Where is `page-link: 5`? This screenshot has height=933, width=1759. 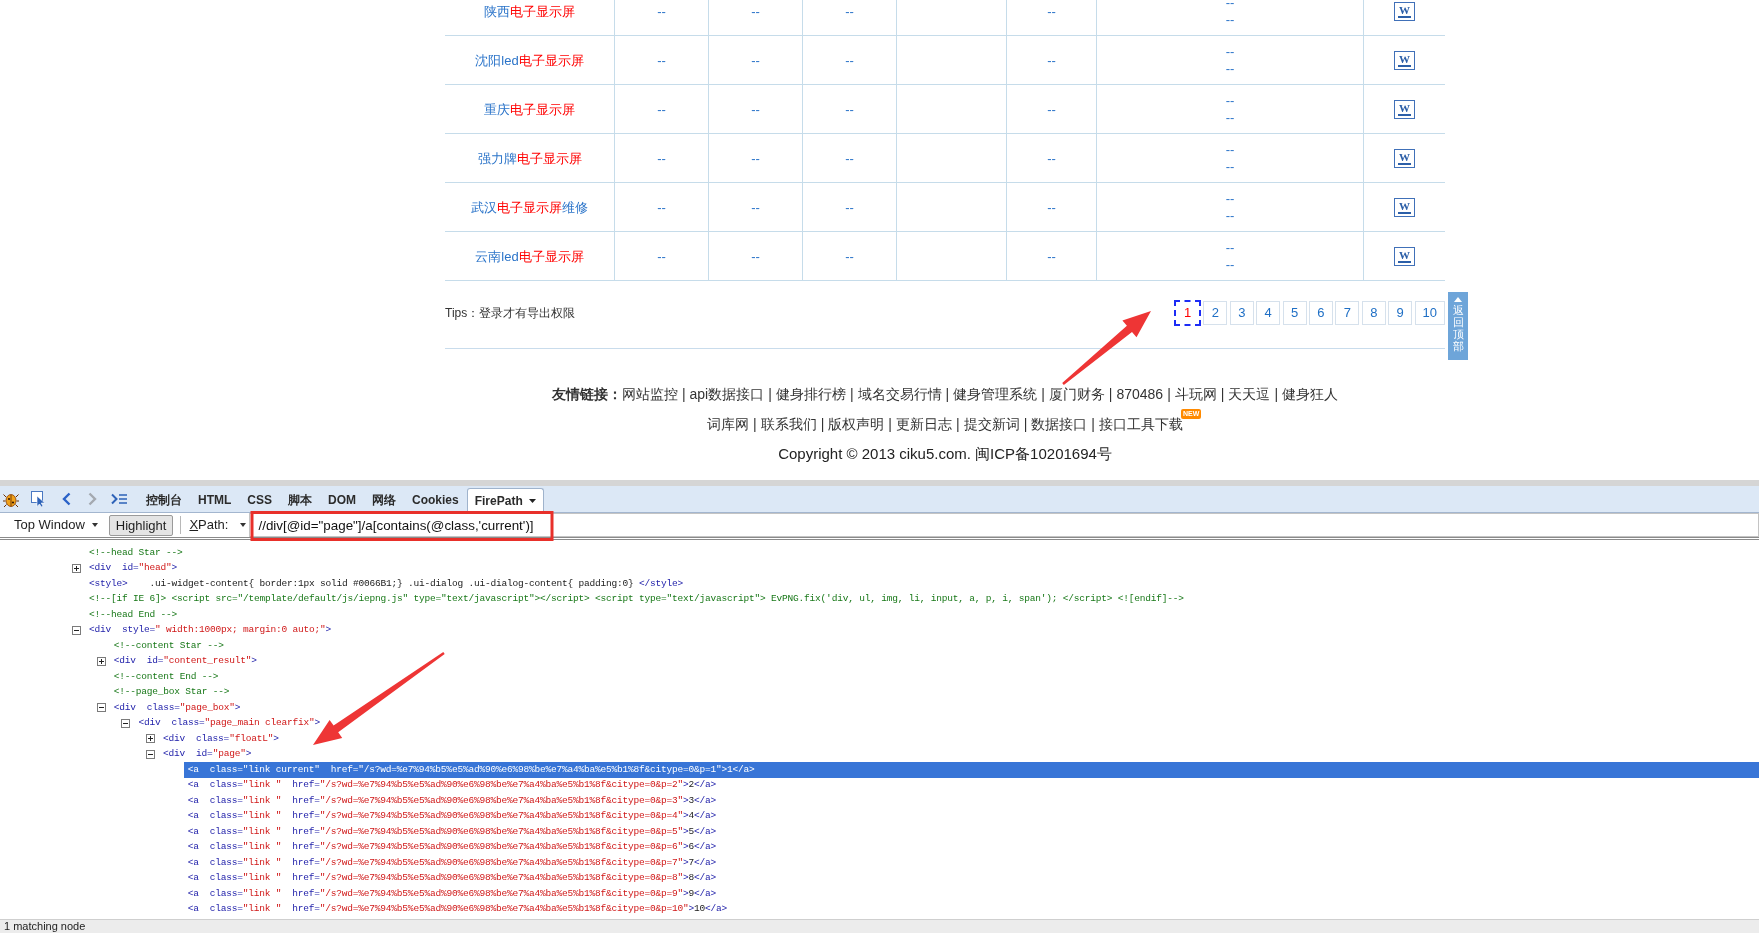 page-link: 5 is located at coordinates (1294, 313).